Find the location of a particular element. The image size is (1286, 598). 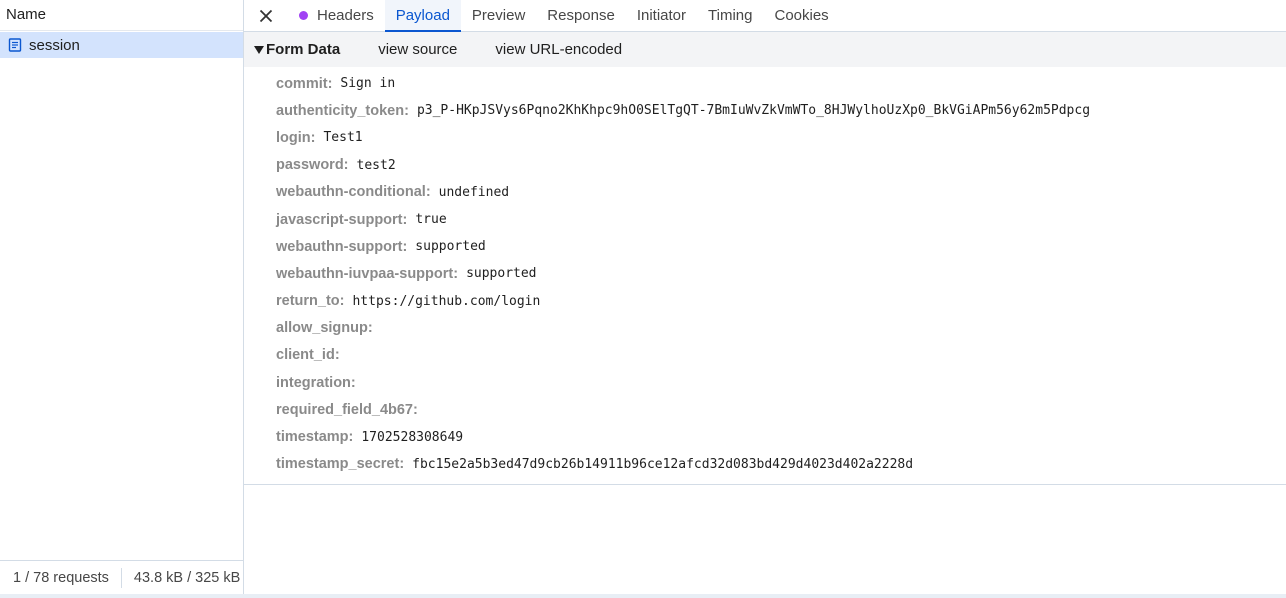

form-field-row: login: Test1 is located at coordinates (765, 137).